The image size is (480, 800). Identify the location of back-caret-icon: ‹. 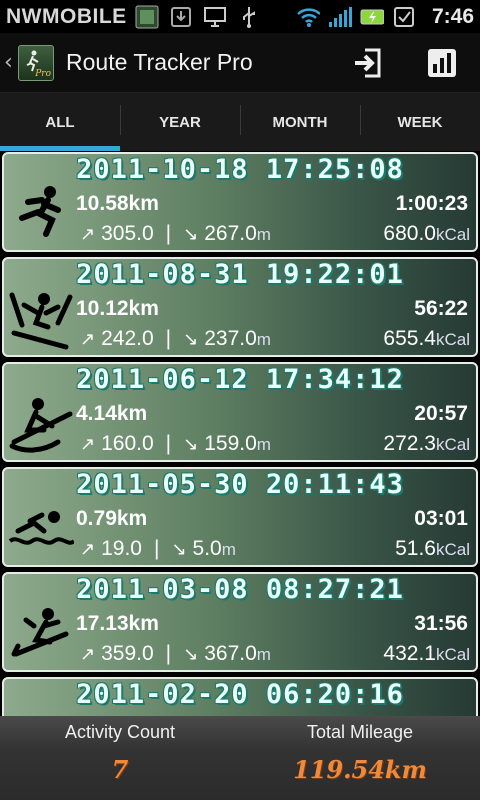
(9, 62).